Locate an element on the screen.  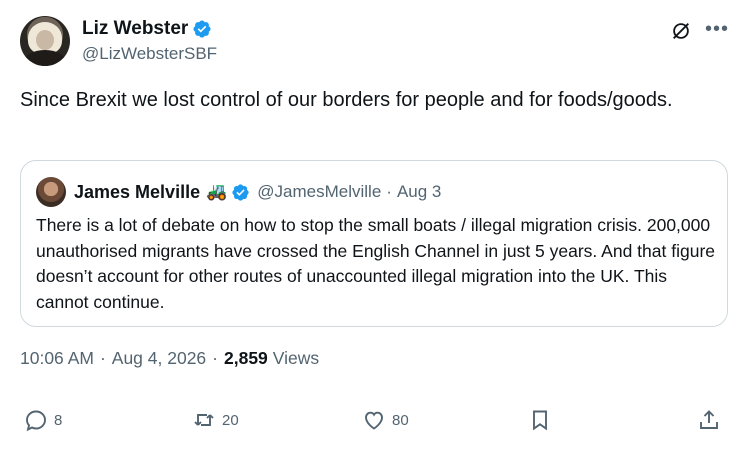
quoted-date: Aug 3 is located at coordinates (419, 191).